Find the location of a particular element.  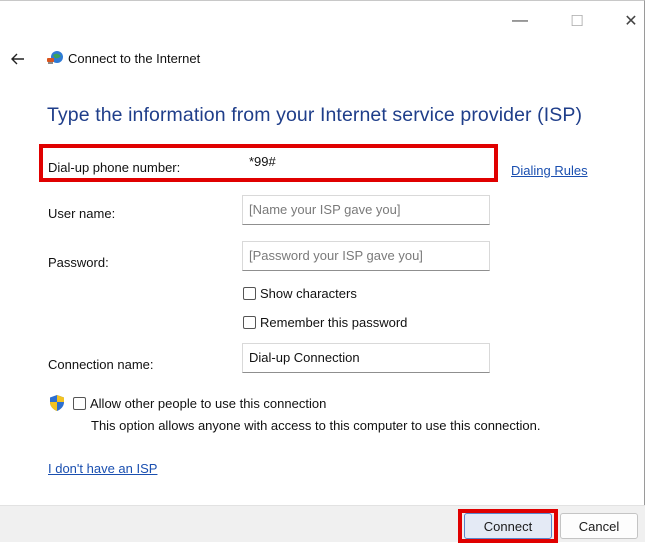

minimize-button: — is located at coordinates (520, 21).